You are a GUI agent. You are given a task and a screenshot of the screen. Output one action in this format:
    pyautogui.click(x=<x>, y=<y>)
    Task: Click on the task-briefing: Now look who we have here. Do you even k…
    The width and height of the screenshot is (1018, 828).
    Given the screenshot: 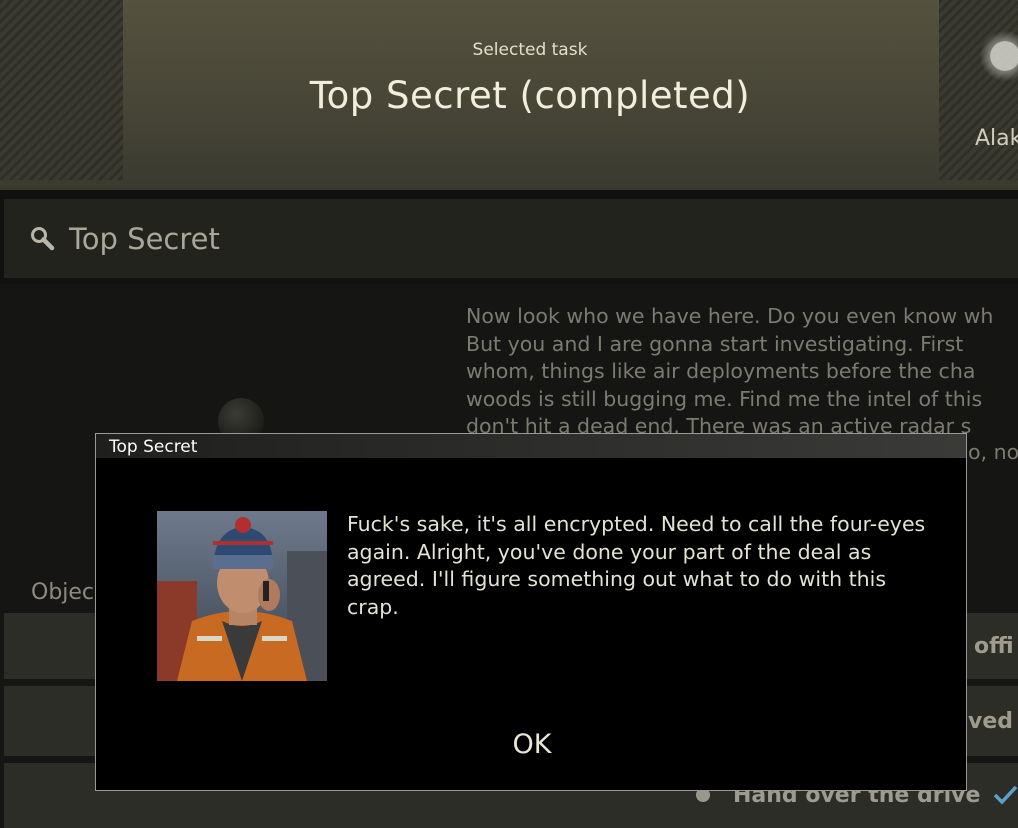 What is the action you would take?
    pyautogui.click(x=742, y=368)
    